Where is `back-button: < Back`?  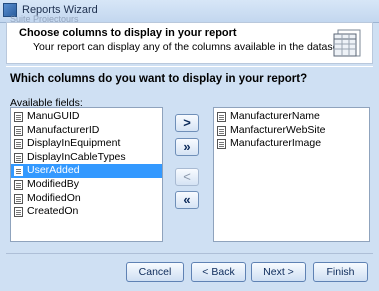
back-button: < Back is located at coordinates (218, 272).